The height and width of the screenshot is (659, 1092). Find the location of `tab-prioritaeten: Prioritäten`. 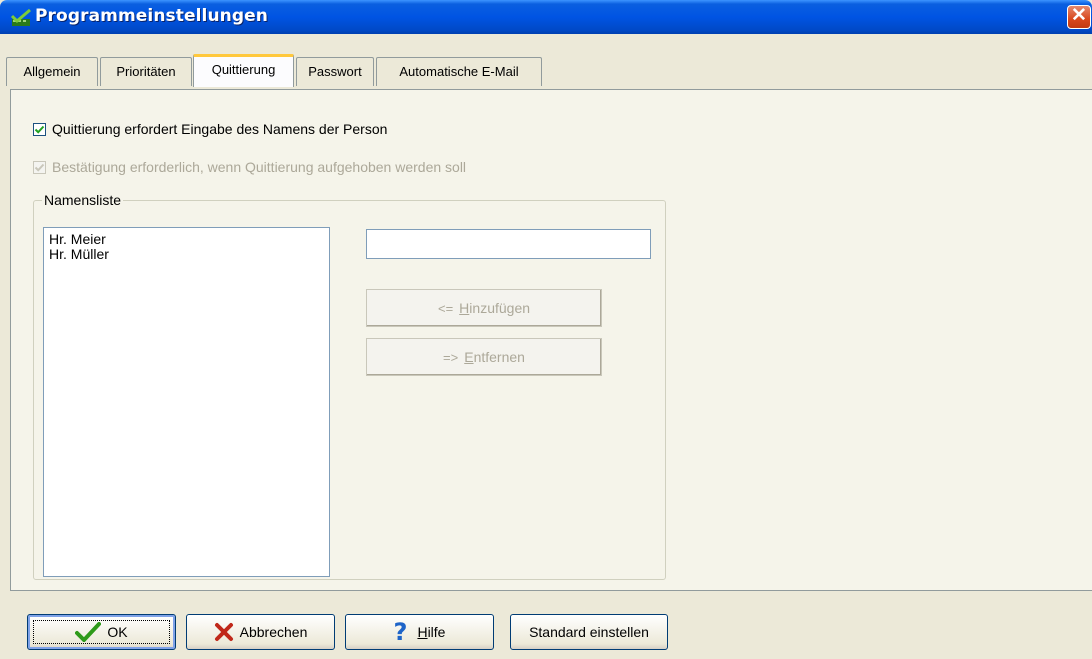

tab-prioritaeten: Prioritäten is located at coordinates (146, 71).